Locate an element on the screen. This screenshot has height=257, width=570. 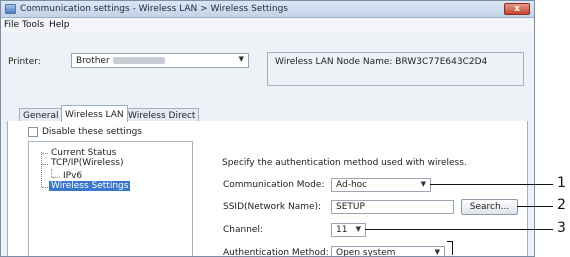
ssid-input: SETUP is located at coordinates (392, 207).